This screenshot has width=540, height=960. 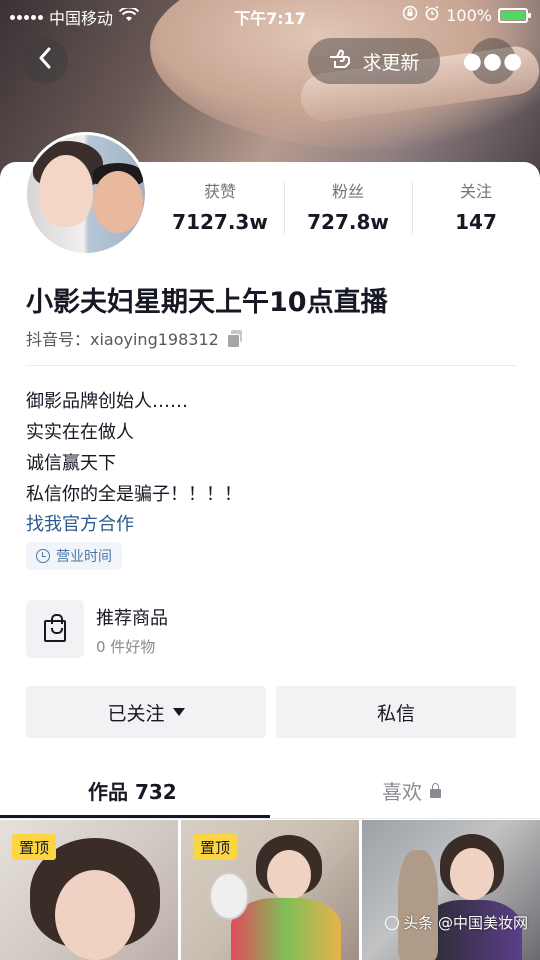 I want to click on avatar, so click(x=86, y=194).